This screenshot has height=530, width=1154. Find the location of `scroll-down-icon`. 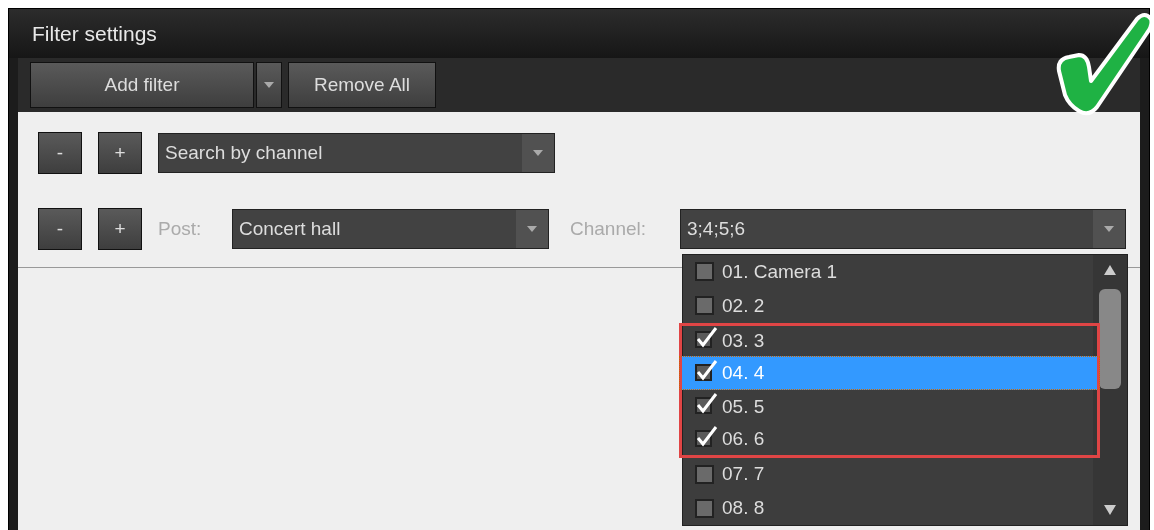

scroll-down-icon is located at coordinates (1110, 510).